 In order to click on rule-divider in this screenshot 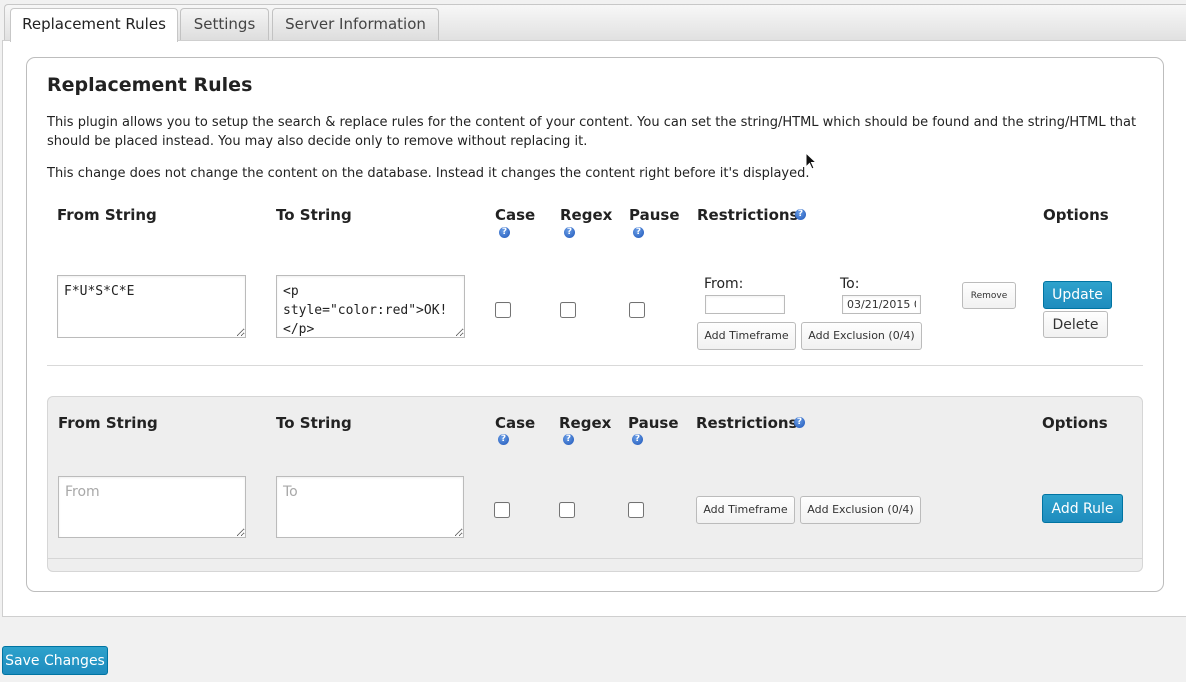, I will do `click(595, 365)`.